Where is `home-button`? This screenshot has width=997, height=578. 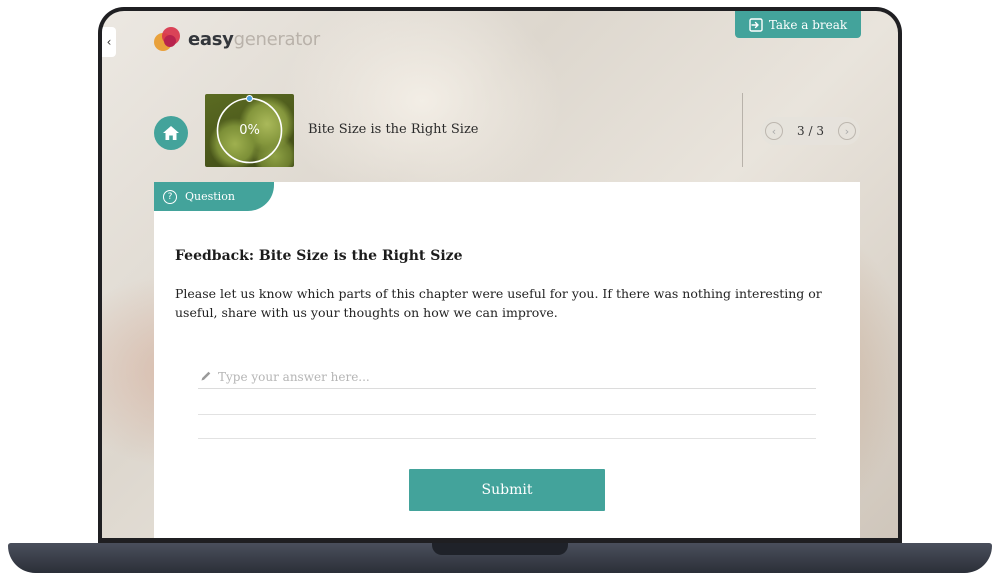
home-button is located at coordinates (171, 133).